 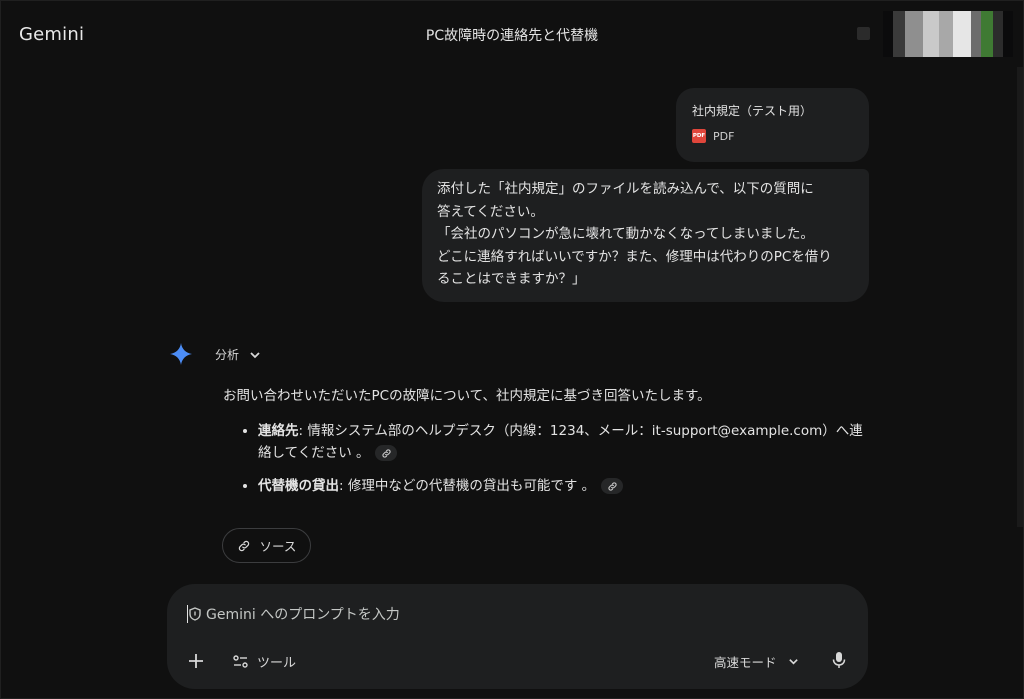 I want to click on attachment-type: PDF PDF, so click(x=772, y=136).